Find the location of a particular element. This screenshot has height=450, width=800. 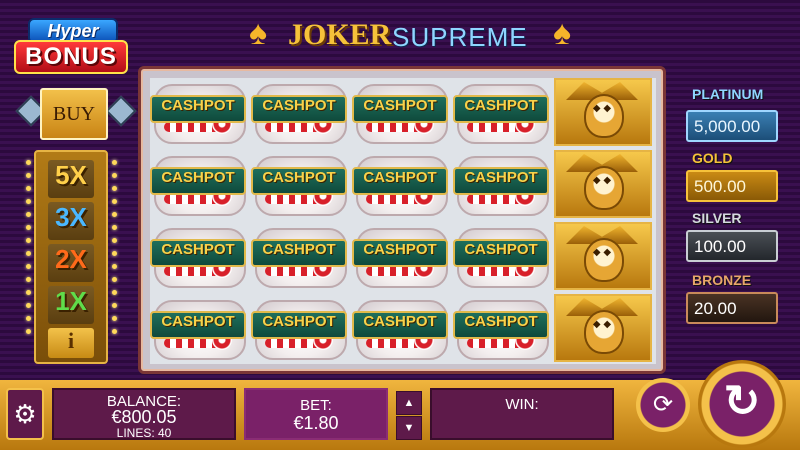

jackpot-gold-label: GOLD is located at coordinates (712, 158).